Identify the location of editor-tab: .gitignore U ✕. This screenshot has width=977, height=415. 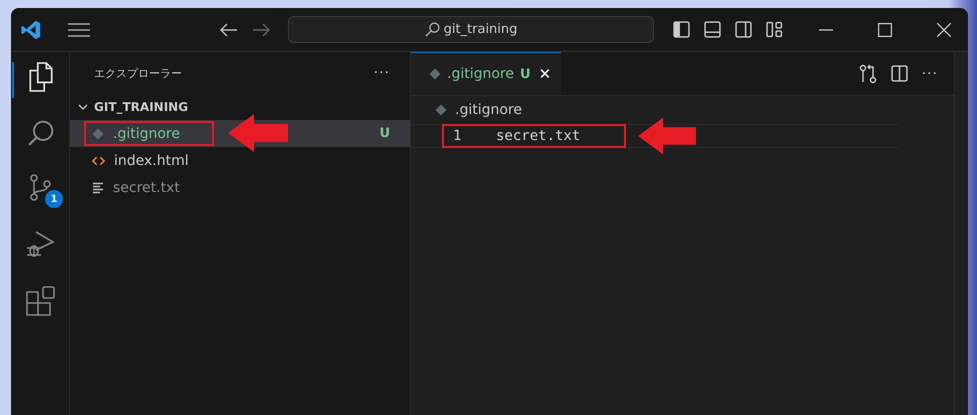
(486, 73).